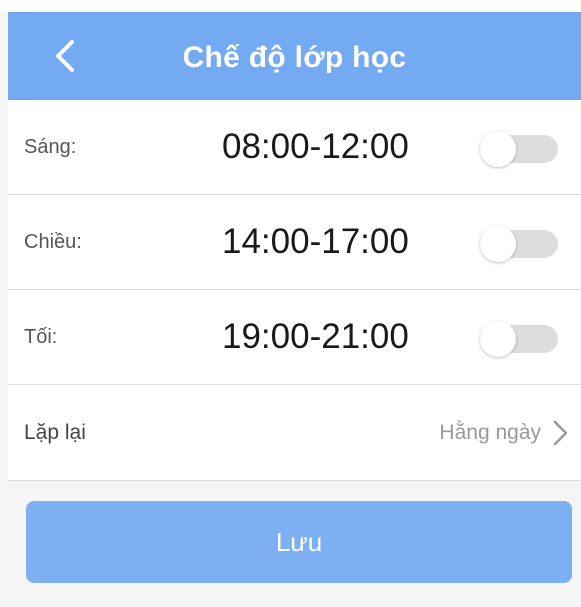 The image size is (581, 607). I want to click on morning-toggle, so click(519, 149).